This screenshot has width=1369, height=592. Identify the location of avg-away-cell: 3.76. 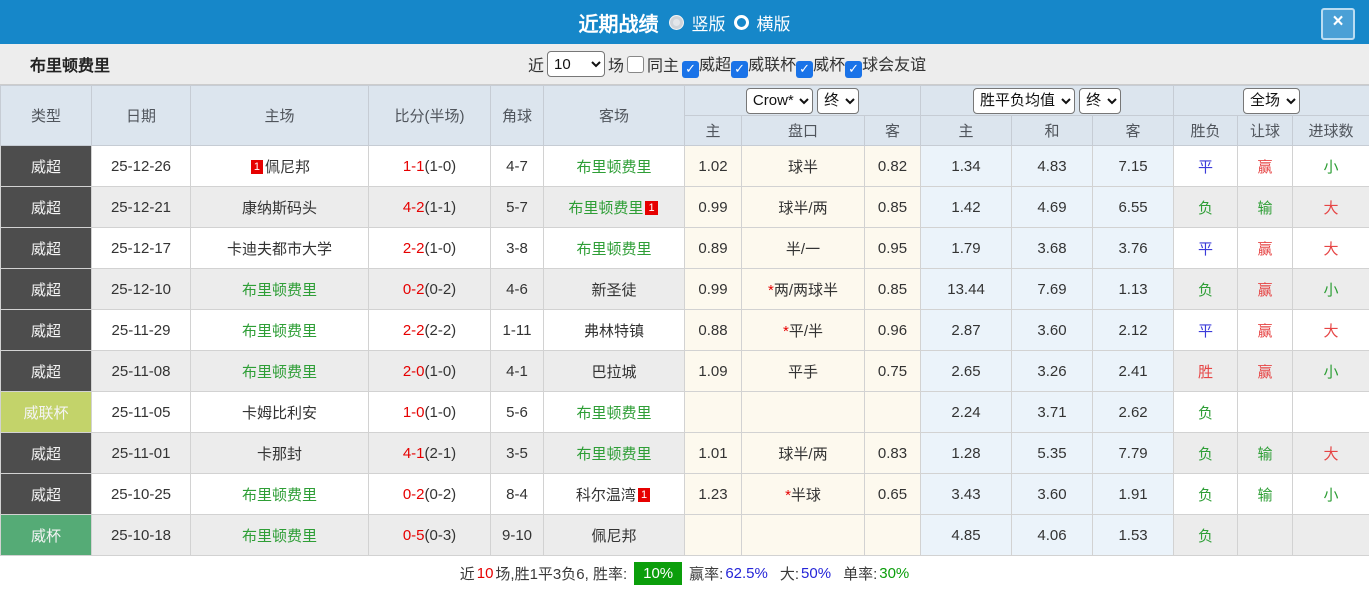
(1133, 248).